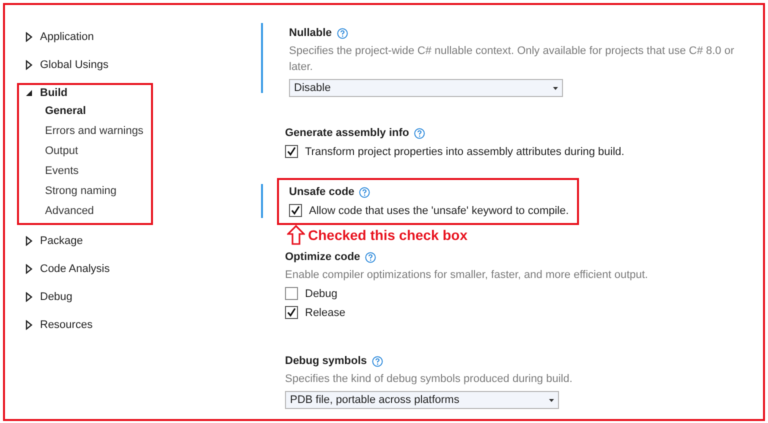 The image size is (768, 423). Describe the element at coordinates (321, 192) in the screenshot. I see `setting-title: Unsafe code` at that location.